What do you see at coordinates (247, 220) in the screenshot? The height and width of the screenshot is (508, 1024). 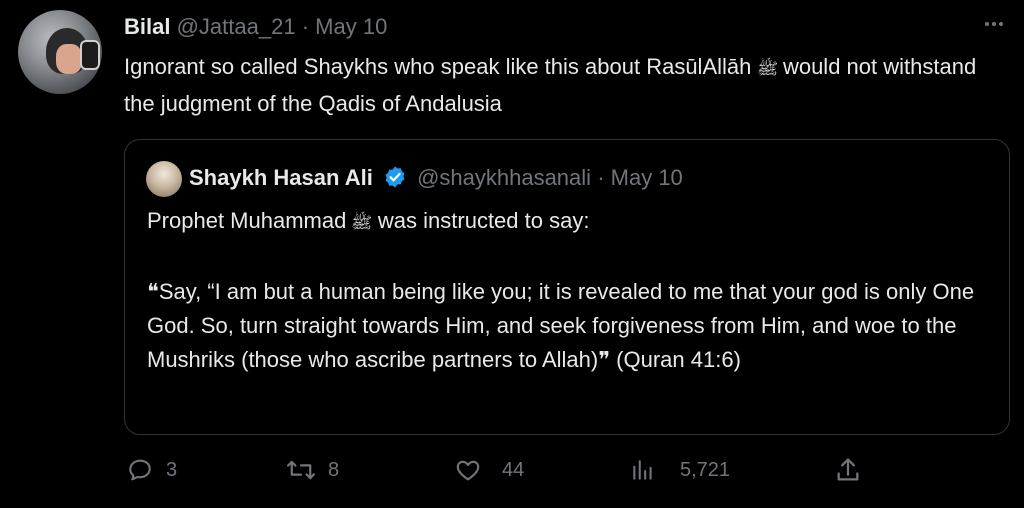 I see `quoted-intro-part1: Prophet Muhammad` at bounding box center [247, 220].